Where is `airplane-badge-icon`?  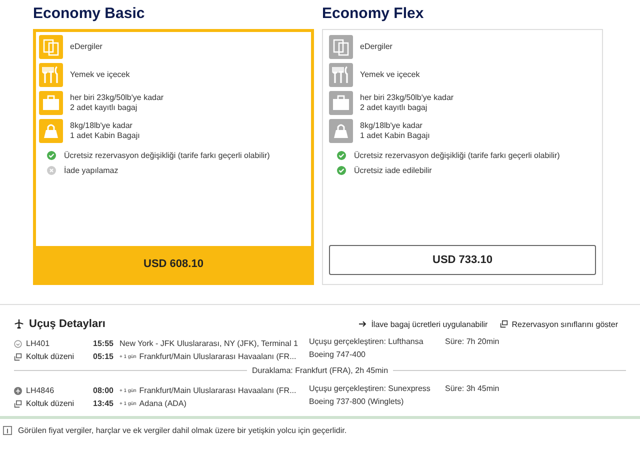
airplane-badge-icon is located at coordinates (18, 390).